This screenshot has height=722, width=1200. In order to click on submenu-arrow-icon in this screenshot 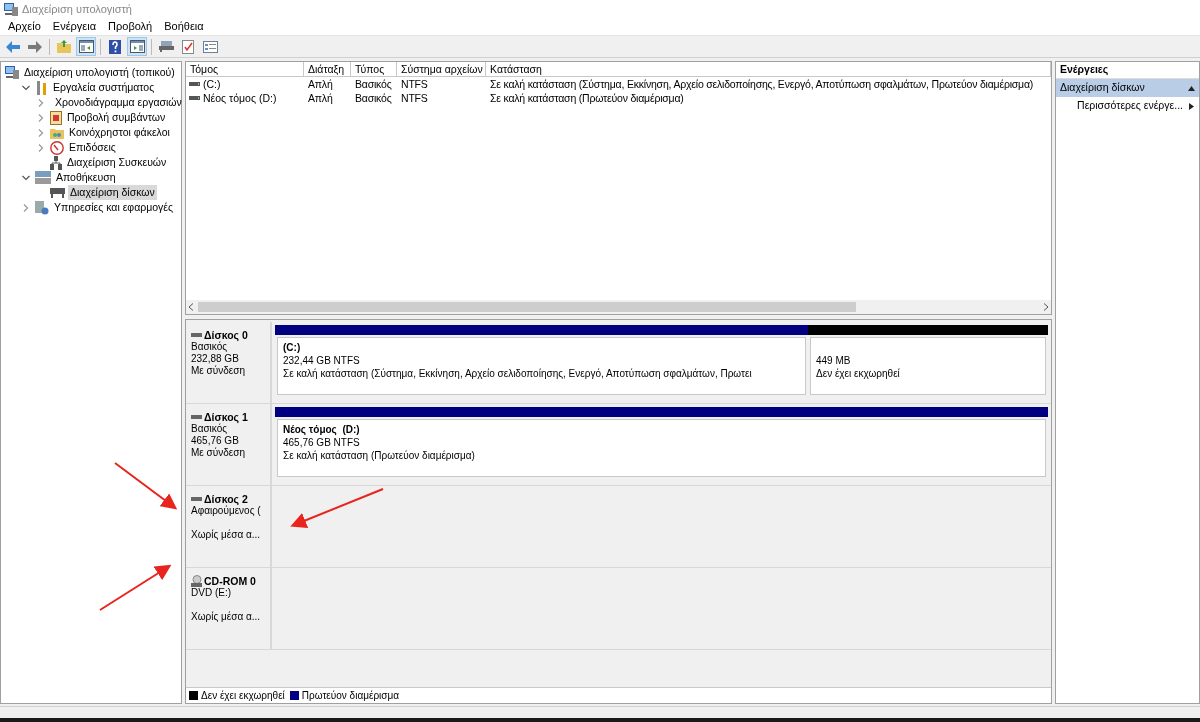, I will do `click(1191, 106)`.